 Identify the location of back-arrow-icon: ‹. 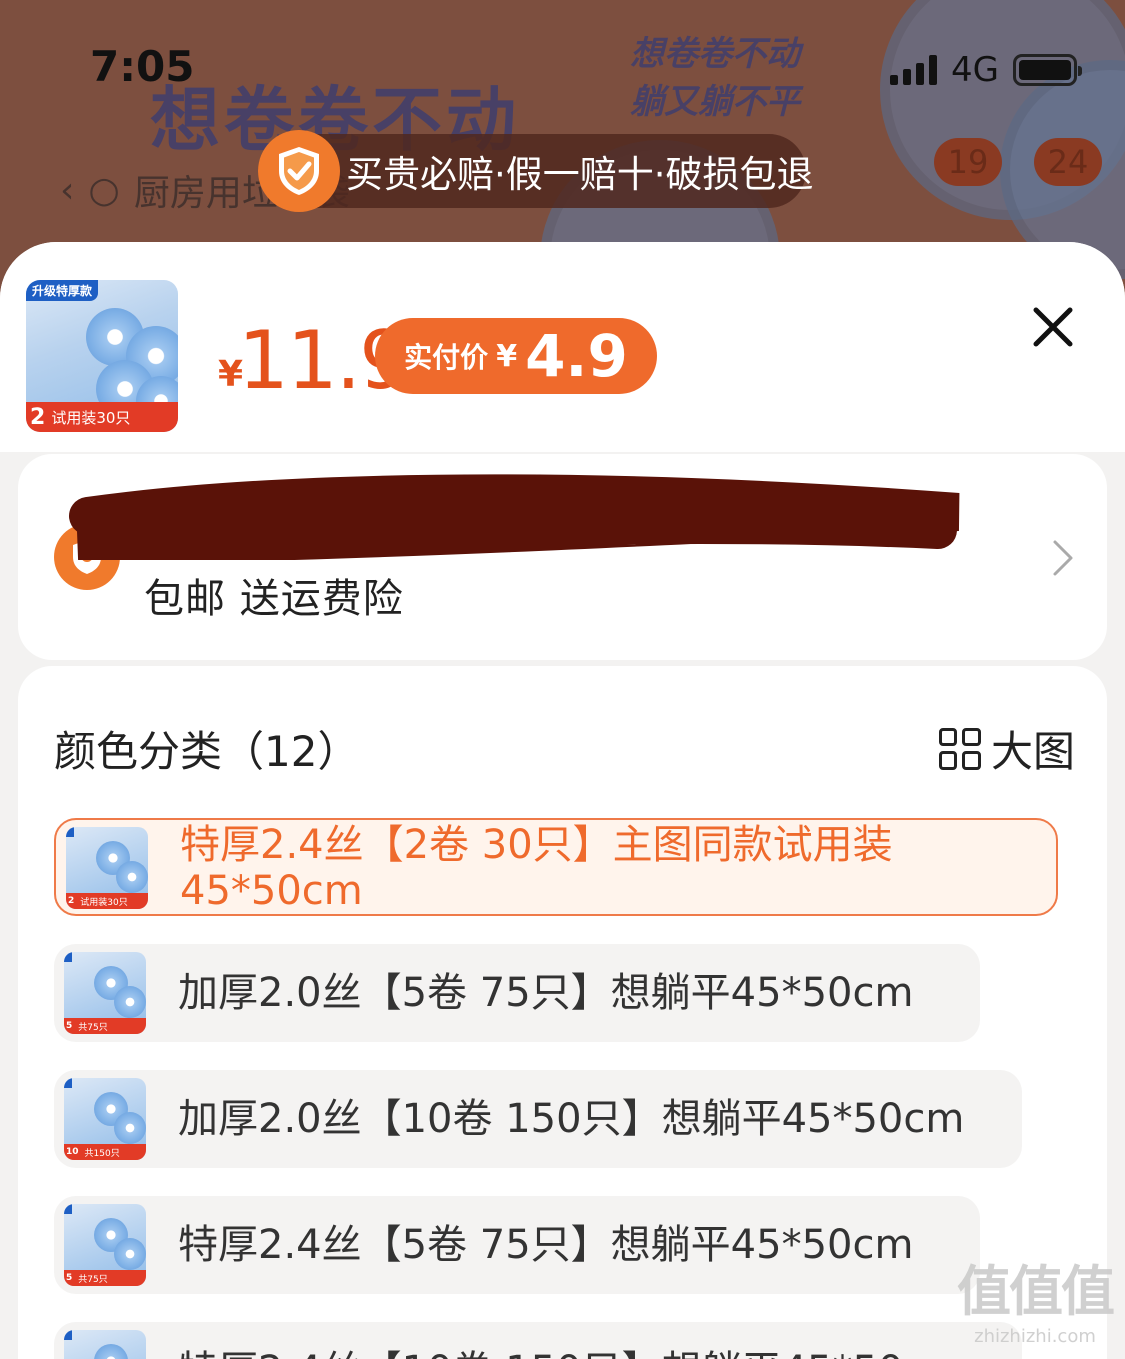
(67, 190).